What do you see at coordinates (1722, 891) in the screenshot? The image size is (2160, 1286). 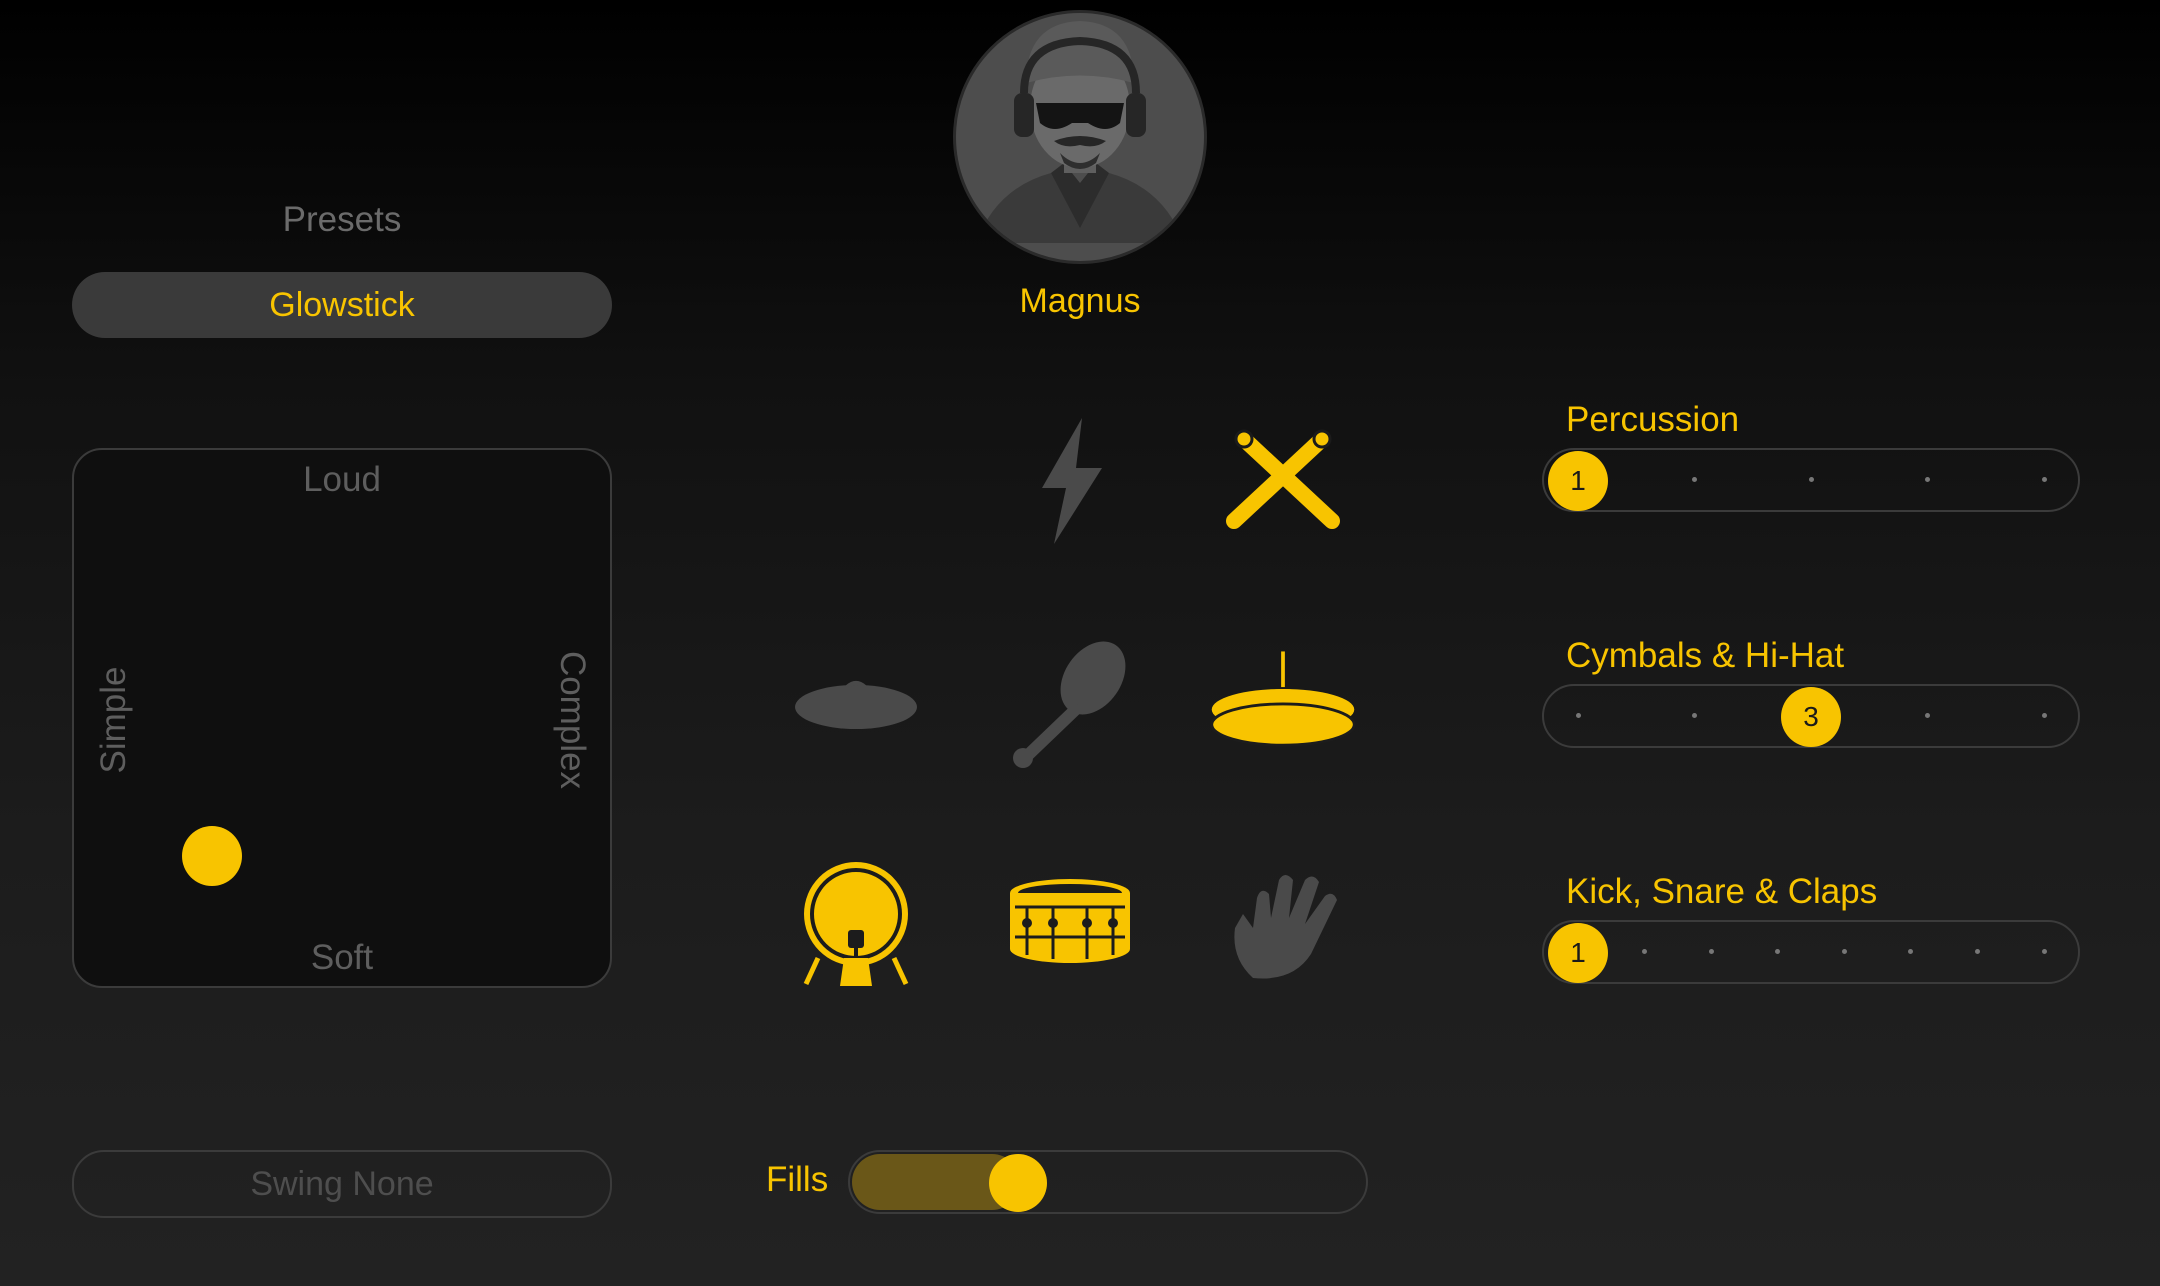 I see `kick-snare-claps-label: Kick, Snare & Claps` at bounding box center [1722, 891].